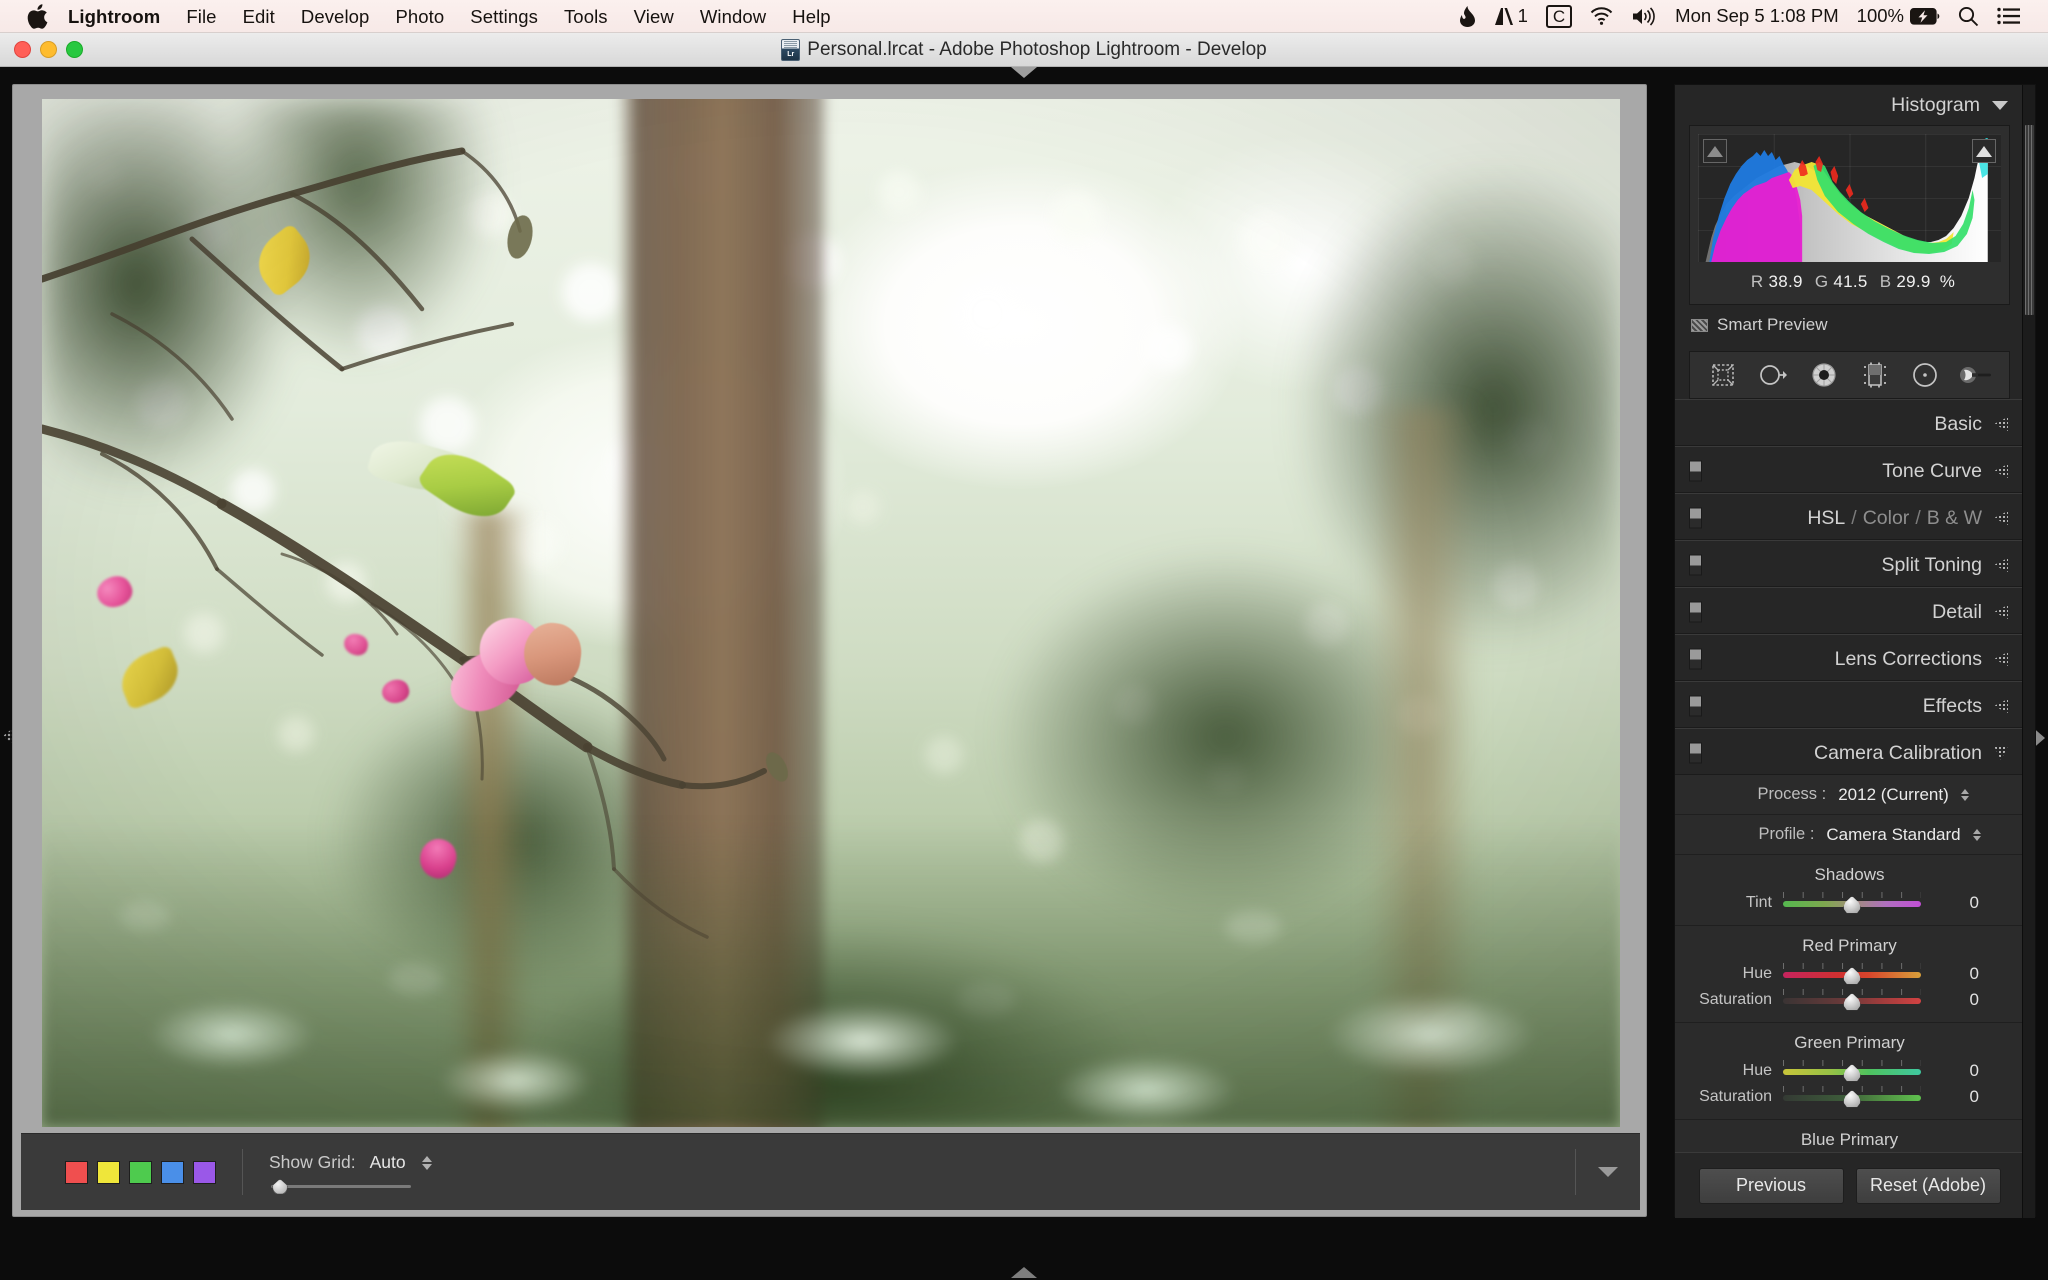 This screenshot has height=1280, width=2048. Describe the element at coordinates (1695, 753) in the screenshot. I see `panel-switch-camera-calibration` at that location.